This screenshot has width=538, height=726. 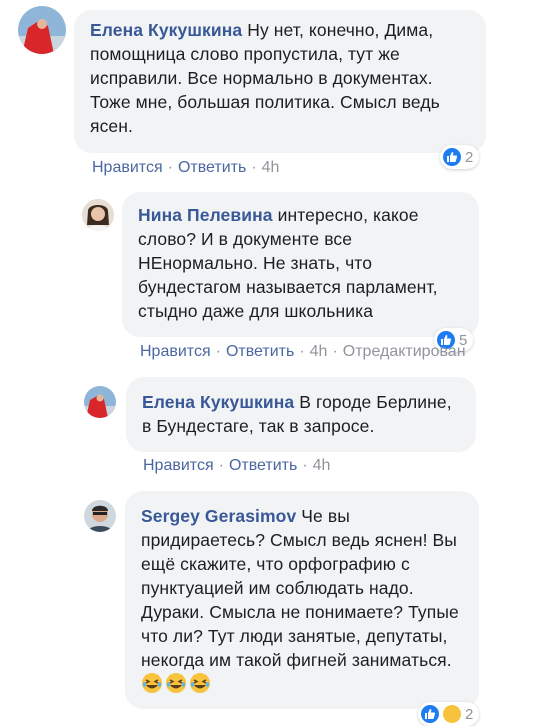 I want to click on emoji-group, so click(x=177, y=683).